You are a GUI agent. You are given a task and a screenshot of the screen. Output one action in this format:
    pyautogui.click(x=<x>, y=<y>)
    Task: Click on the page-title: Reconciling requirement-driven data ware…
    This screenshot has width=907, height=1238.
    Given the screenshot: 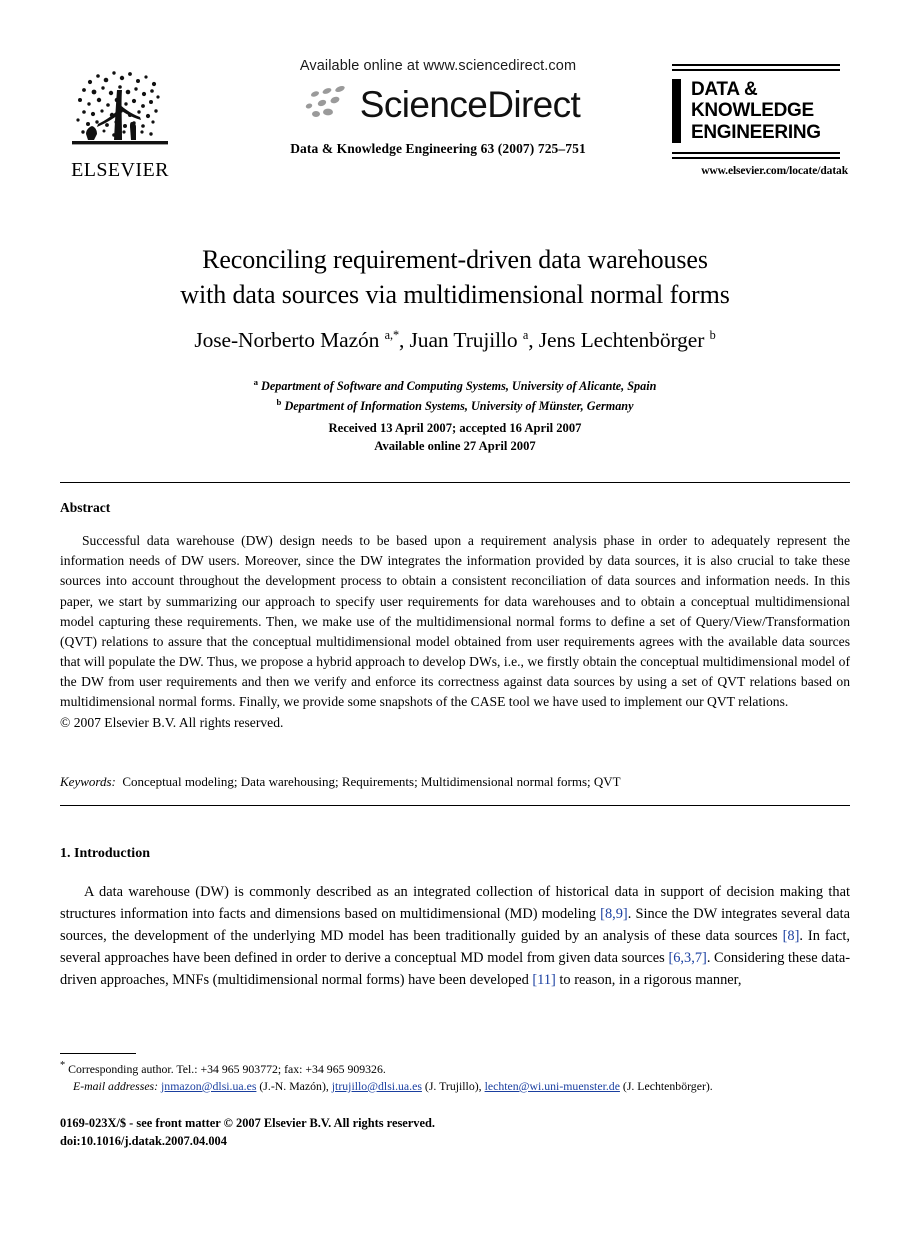 What is the action you would take?
    pyautogui.click(x=455, y=277)
    